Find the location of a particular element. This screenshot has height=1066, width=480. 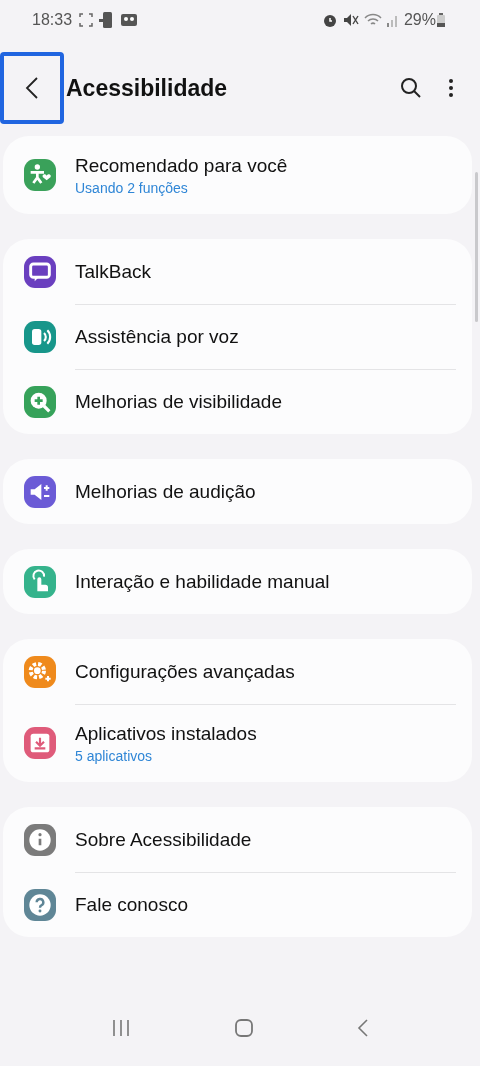

settings-item: Configurações avançadas is located at coordinates (237, 671).